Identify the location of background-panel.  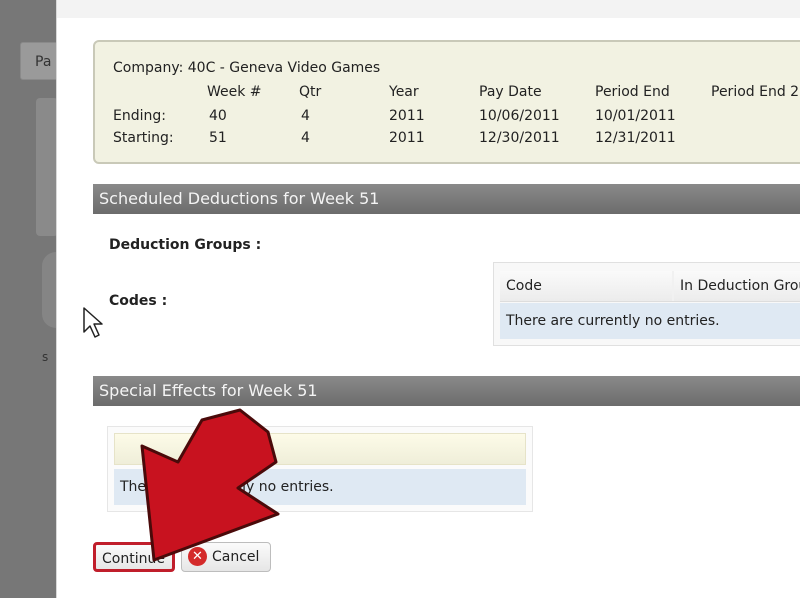
(47, 167).